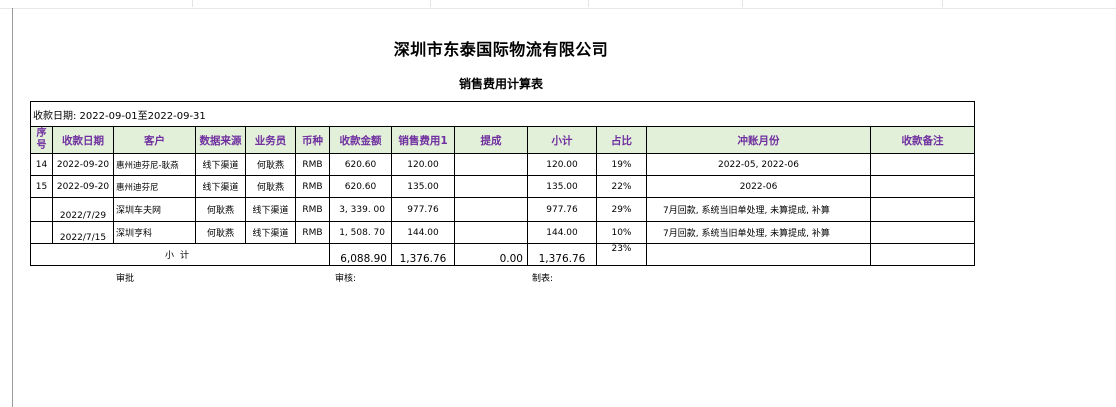 This screenshot has width=1116, height=407. Describe the element at coordinates (562, 186) in the screenshot. I see `cell-subtotal: 135.00` at that location.